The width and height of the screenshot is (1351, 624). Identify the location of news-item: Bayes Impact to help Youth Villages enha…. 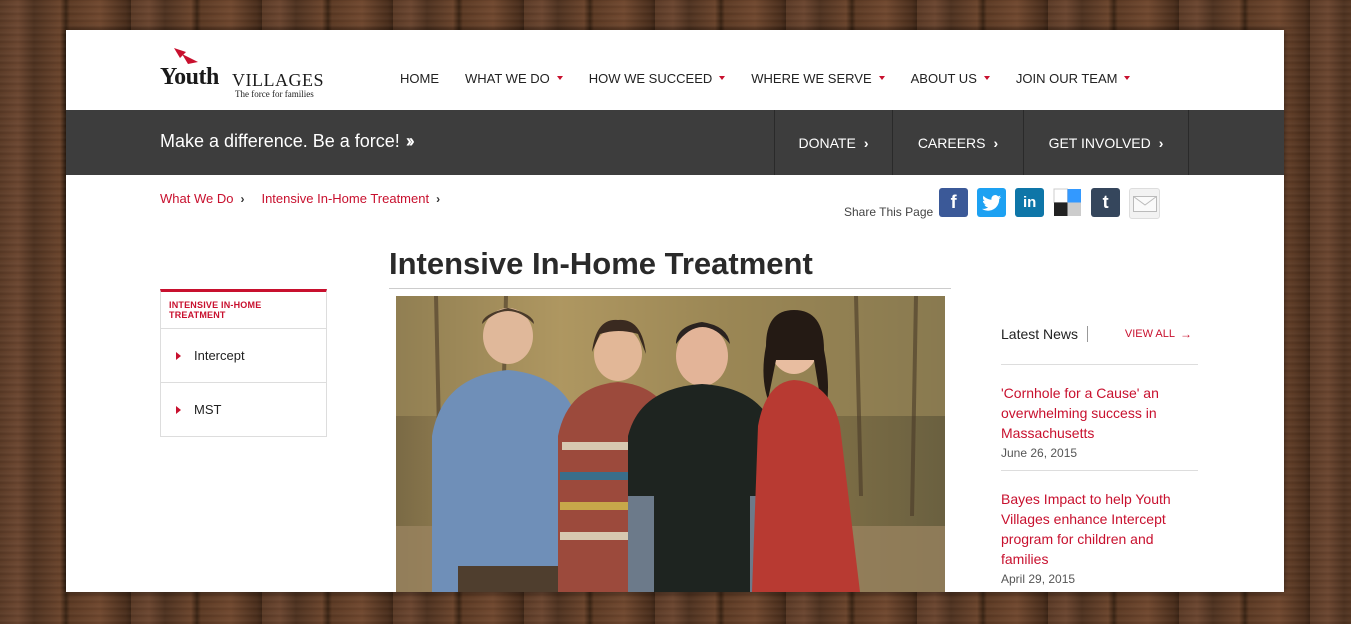
(1099, 531).